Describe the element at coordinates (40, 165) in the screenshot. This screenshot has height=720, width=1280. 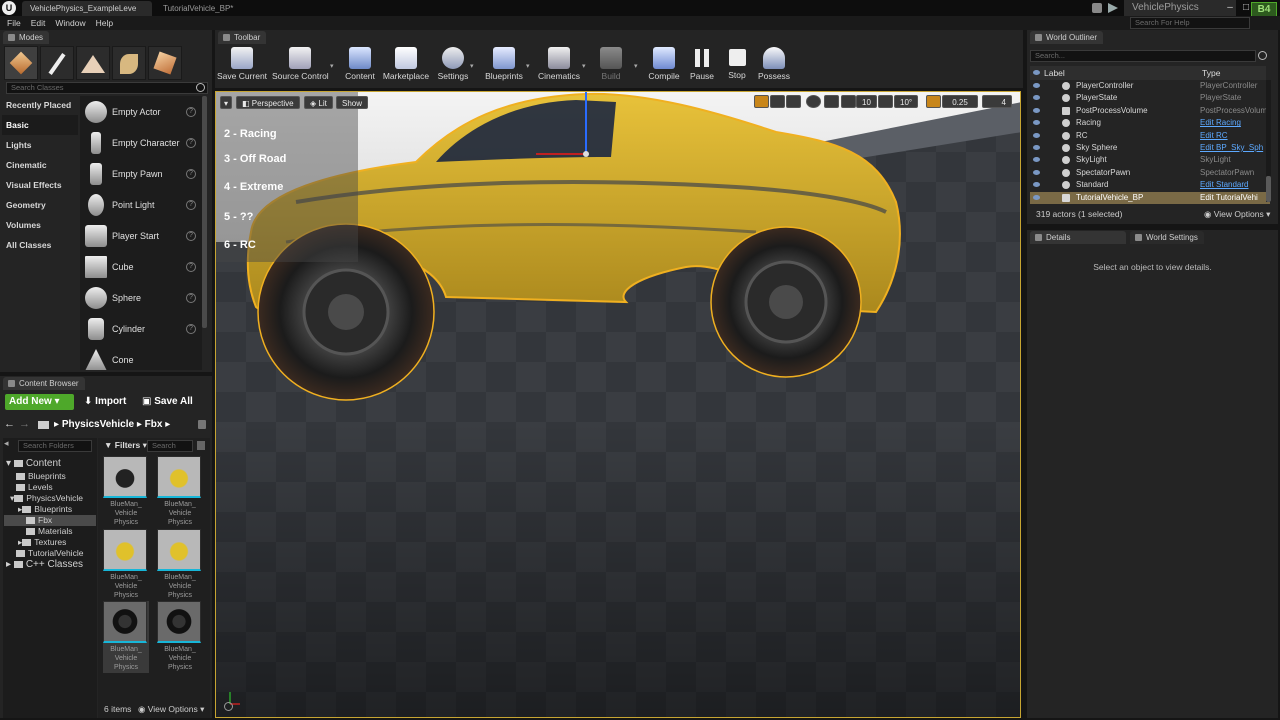
I see `category-cinematic: Cinematic` at that location.